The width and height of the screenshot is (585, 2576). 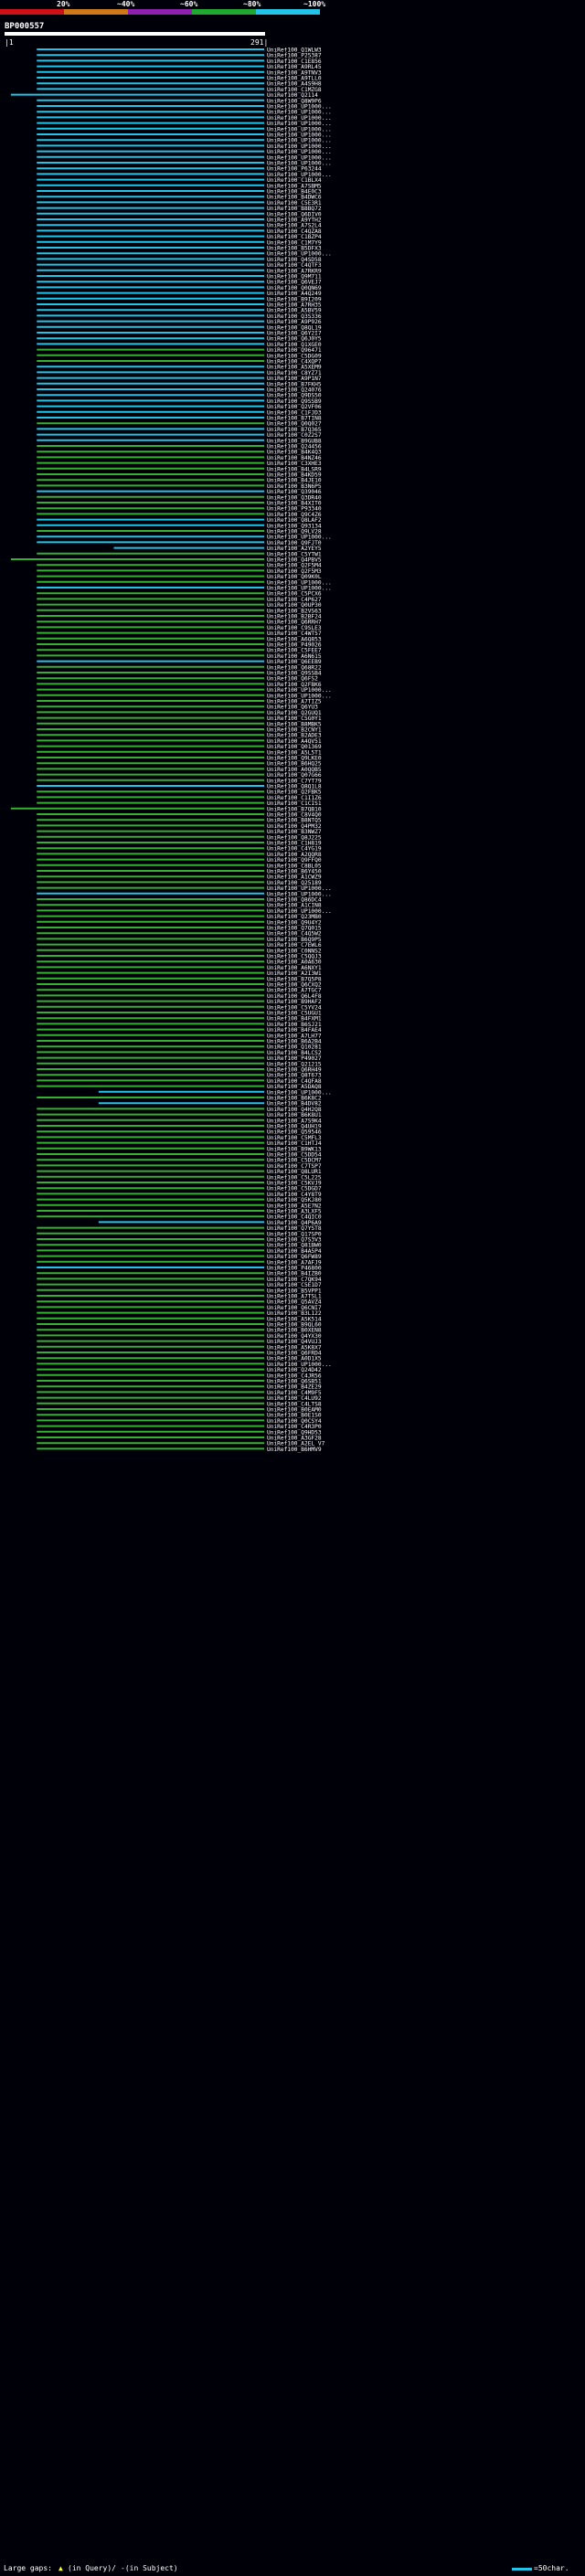 What do you see at coordinates (314, 4) in the screenshot?
I see `scale-label-100: ~100%` at bounding box center [314, 4].